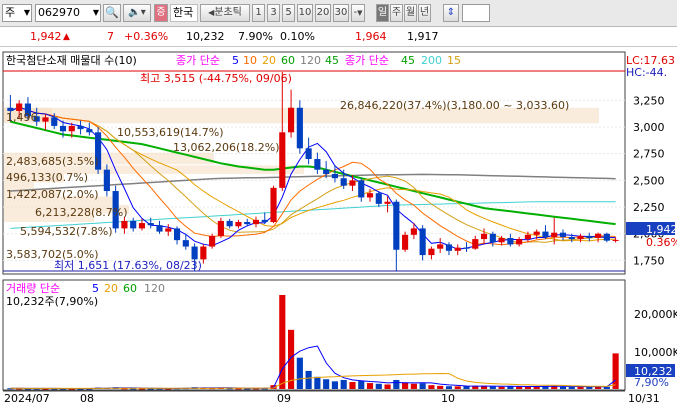 This screenshot has height=410, width=677. I want to click on legend-ma2-15: 15, so click(454, 60).